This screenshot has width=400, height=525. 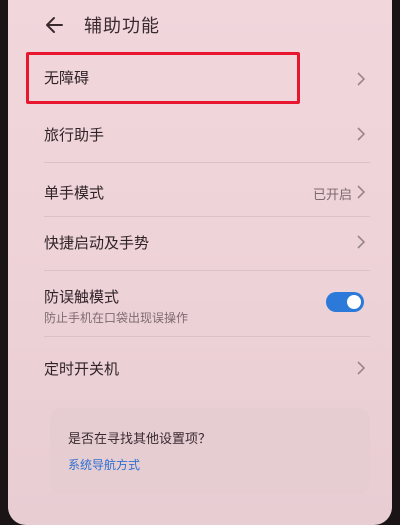 What do you see at coordinates (210, 451) in the screenshot?
I see `suggestion-card: 是否在寻找其他设置项？ 系统导航方式` at bounding box center [210, 451].